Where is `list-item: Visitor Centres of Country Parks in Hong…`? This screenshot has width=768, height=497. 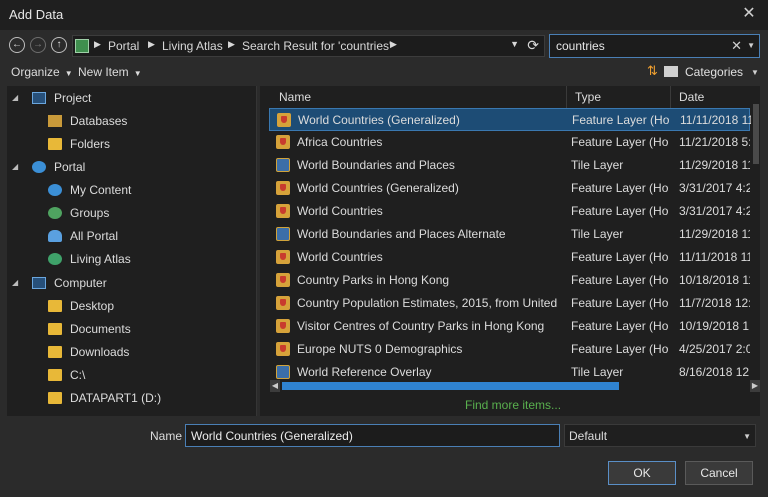
list-item: Visitor Centres of Country Parks in Hong… is located at coordinates (509, 326).